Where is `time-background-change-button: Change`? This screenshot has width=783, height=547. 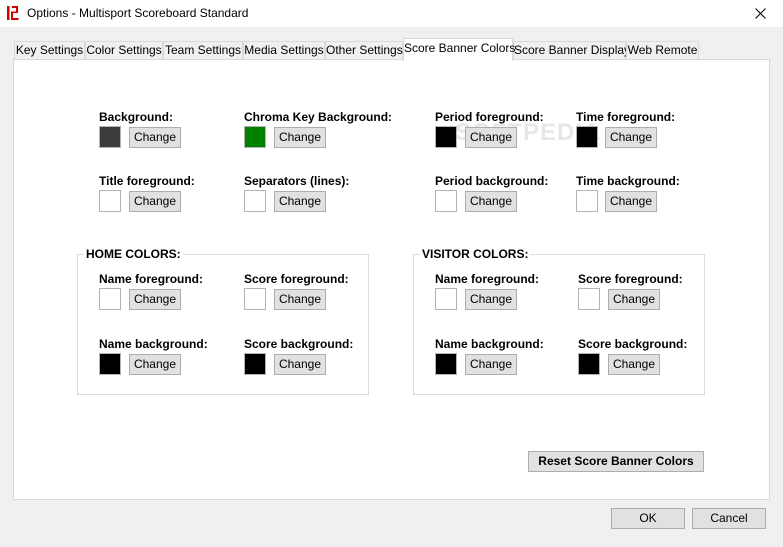
time-background-change-button: Change is located at coordinates (631, 201).